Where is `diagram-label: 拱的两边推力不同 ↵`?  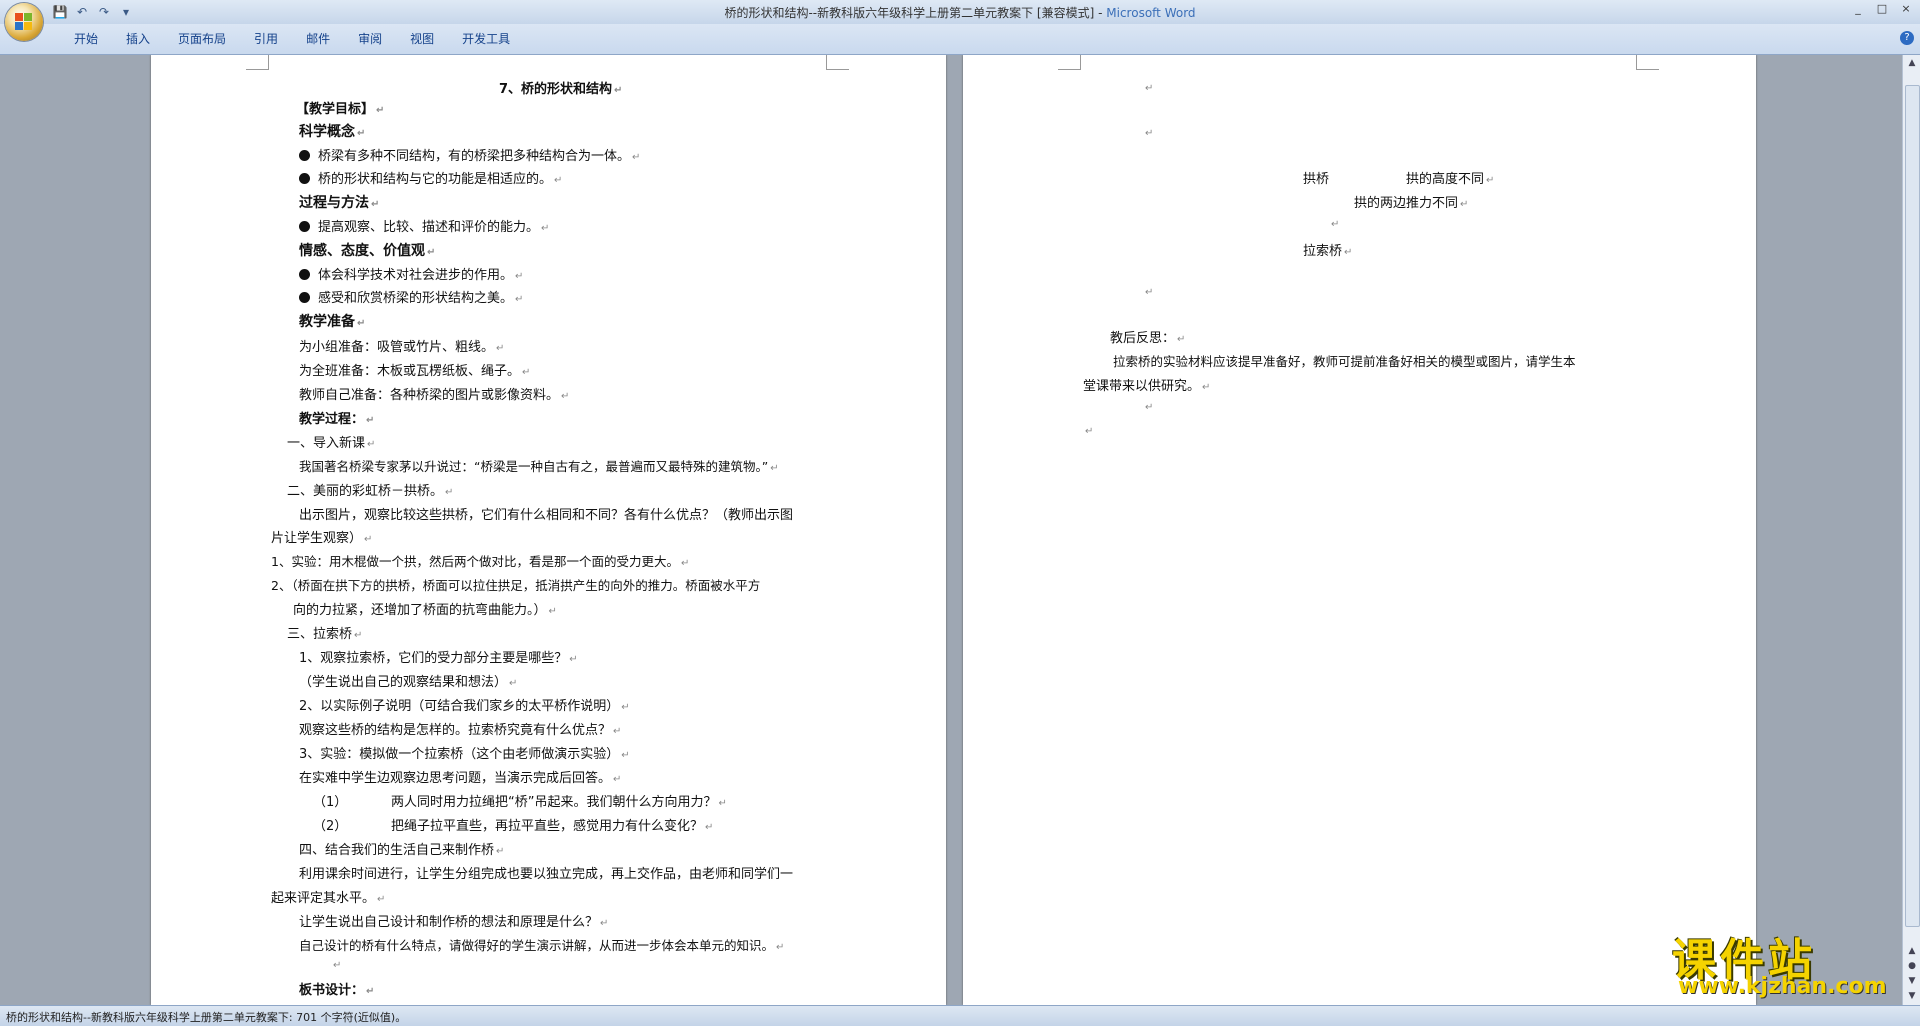 diagram-label: 拱的两边推力不同 ↵ is located at coordinates (1411, 203).